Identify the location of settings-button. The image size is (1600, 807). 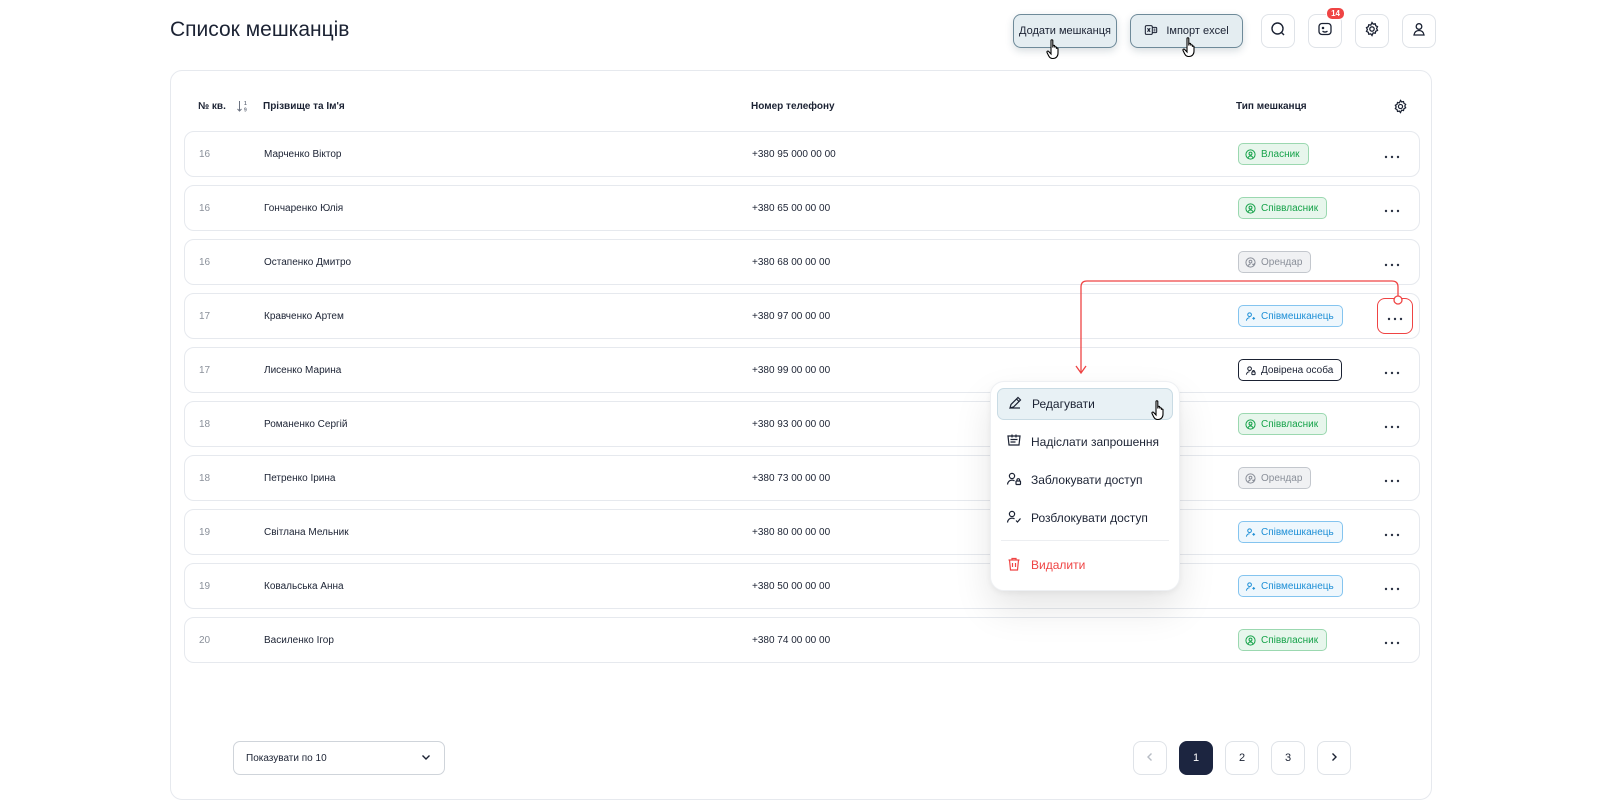
(1372, 31).